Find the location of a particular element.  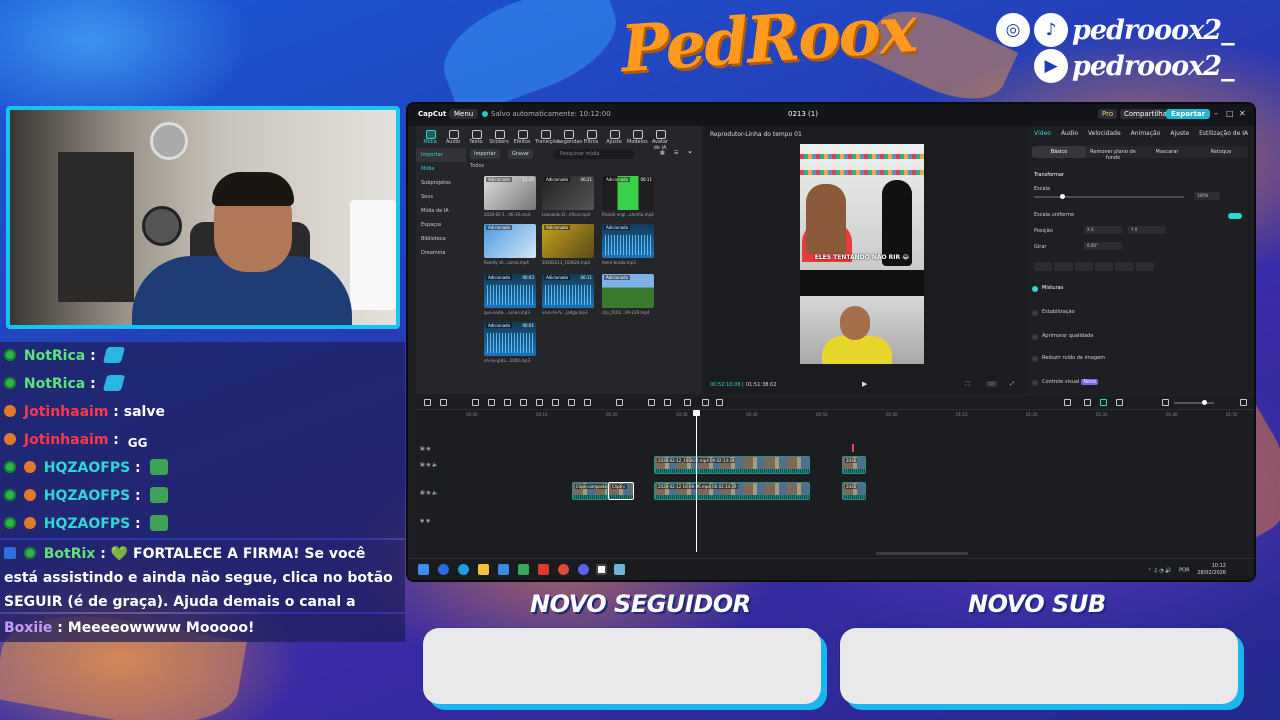

tray-icons: ⌃ ♫ ◔ 🔊 is located at coordinates (1160, 571).